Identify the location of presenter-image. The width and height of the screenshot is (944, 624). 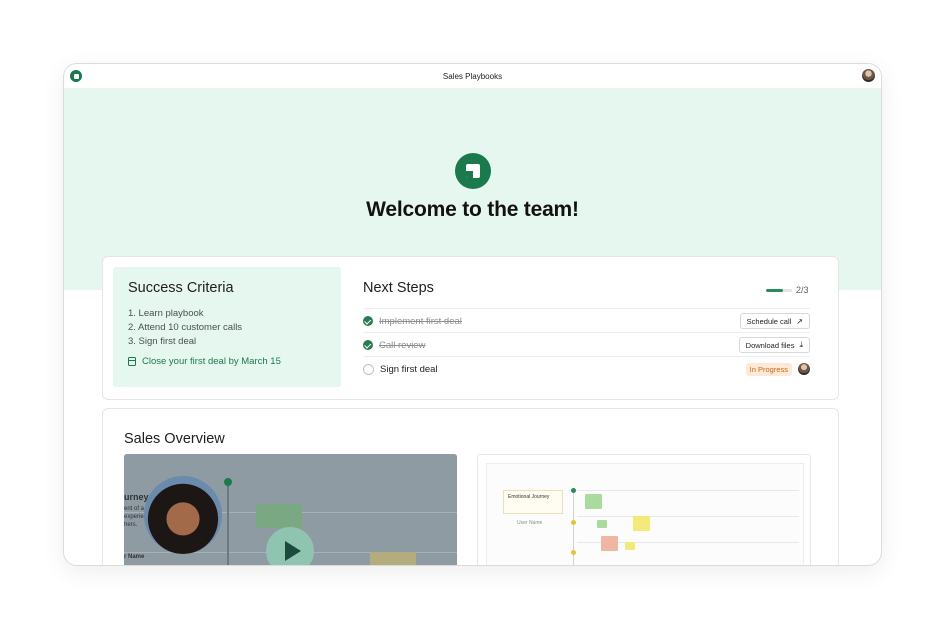
(183, 515).